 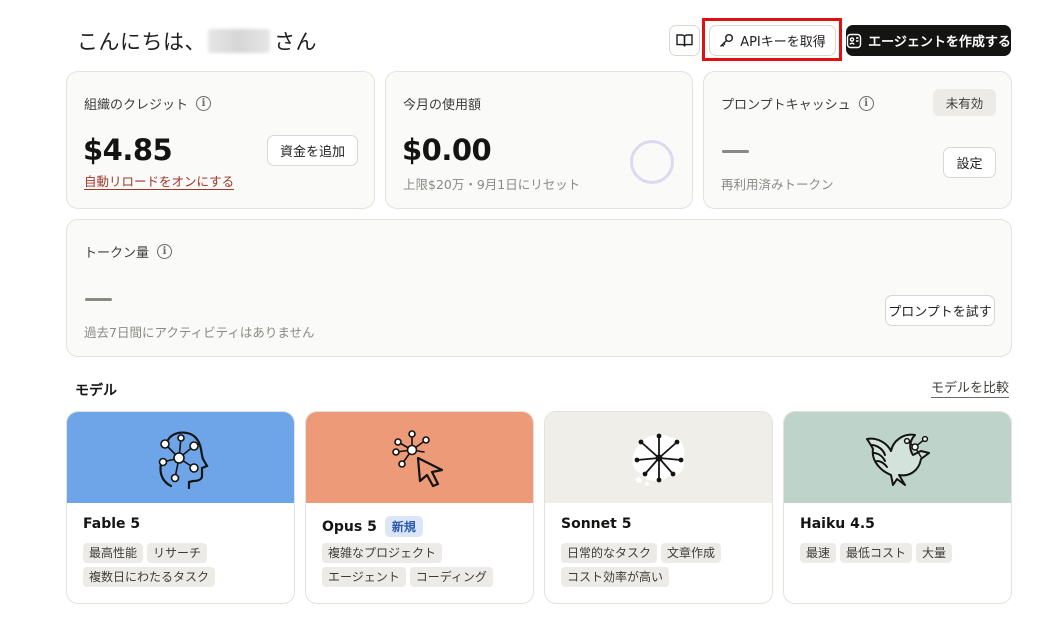 What do you see at coordinates (783, 42) in the screenshot?
I see `get-api-key-label: APIキーを取得` at bounding box center [783, 42].